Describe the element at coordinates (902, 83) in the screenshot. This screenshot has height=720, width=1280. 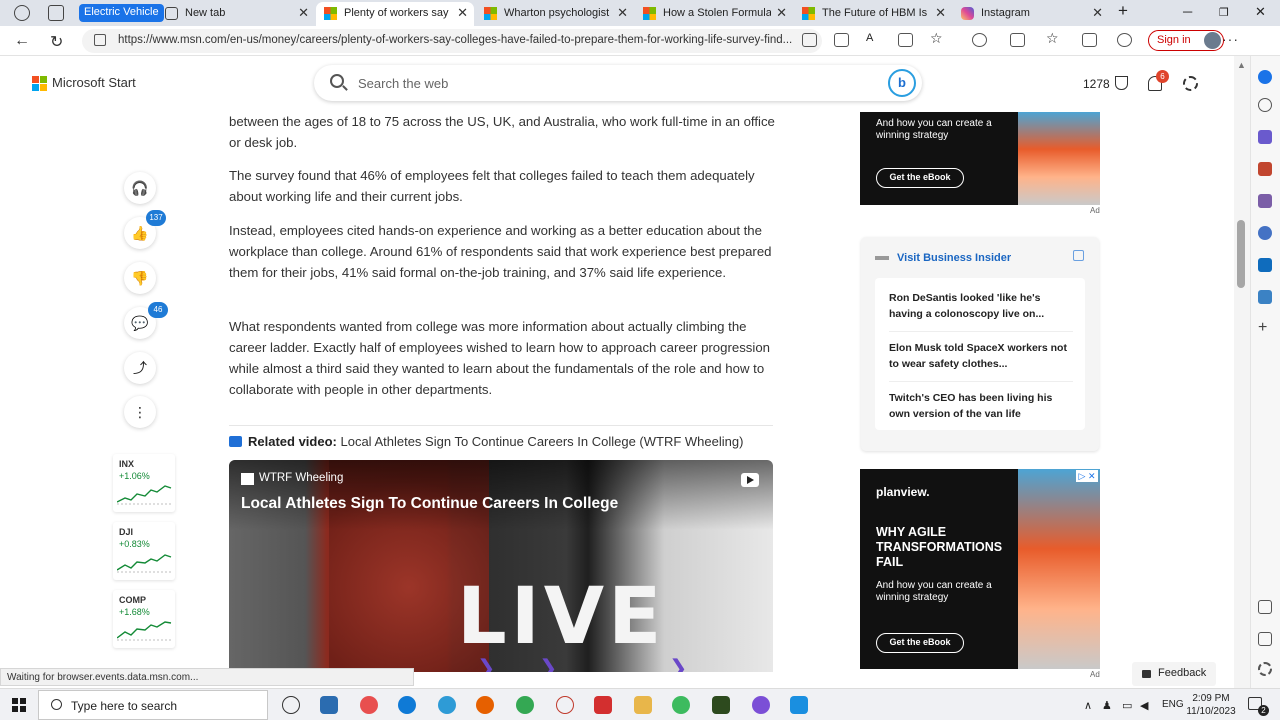
I see `bing-chat-icon: b` at that location.